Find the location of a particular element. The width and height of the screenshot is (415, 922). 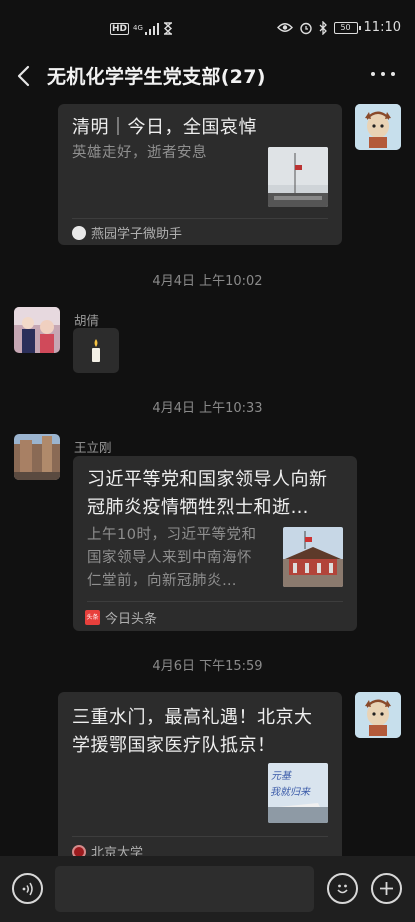

card-source-name: 今日头条 is located at coordinates (131, 619).